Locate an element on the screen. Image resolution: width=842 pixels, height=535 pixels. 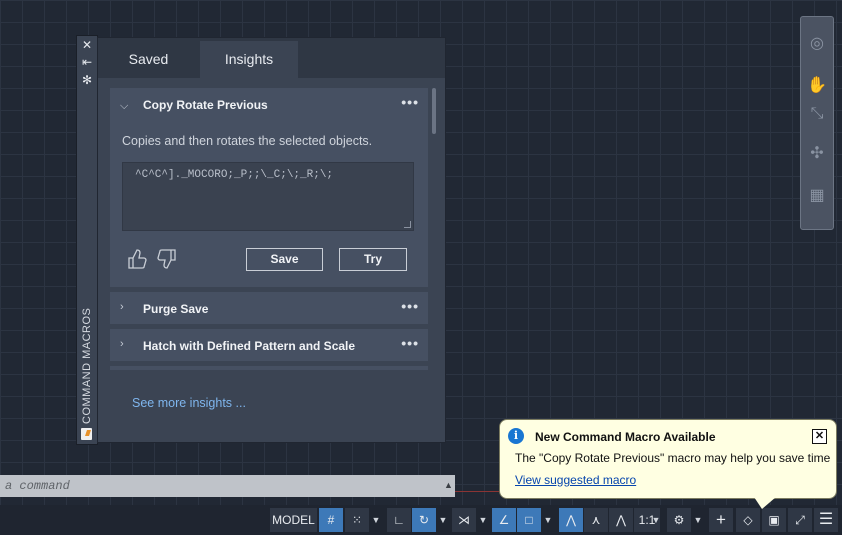
tab-insights: Insights is located at coordinates (249, 59).